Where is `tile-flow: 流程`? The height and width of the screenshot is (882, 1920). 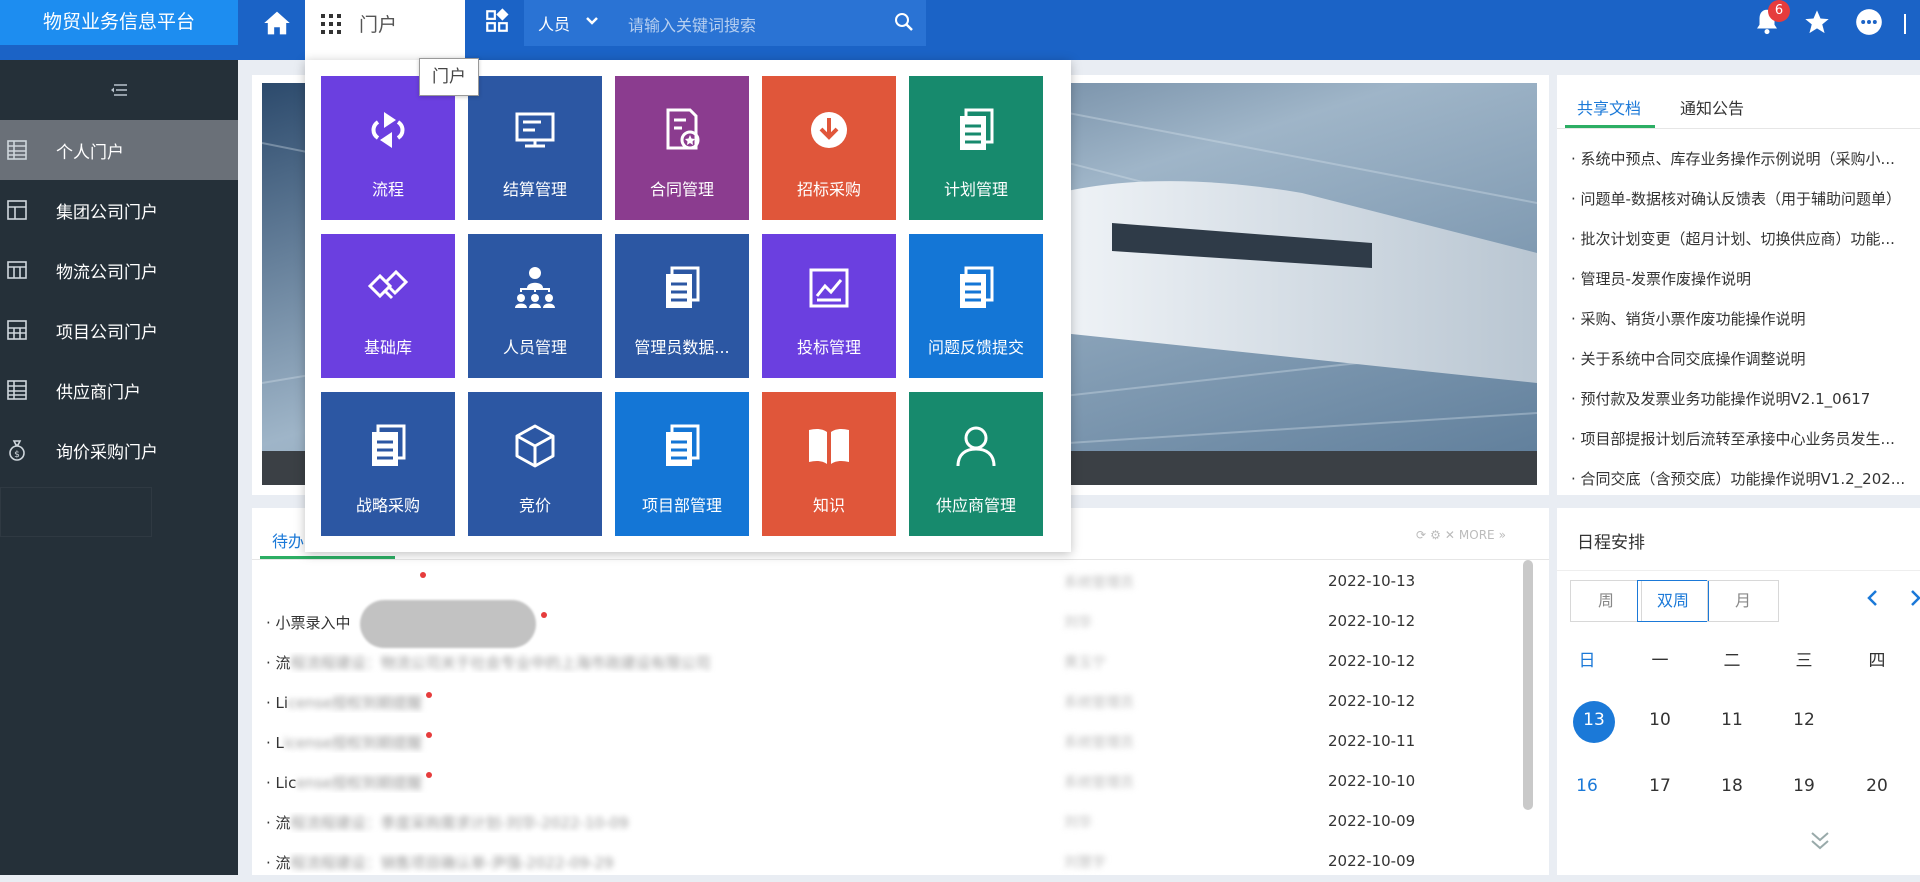 tile-flow: 流程 is located at coordinates (388, 148).